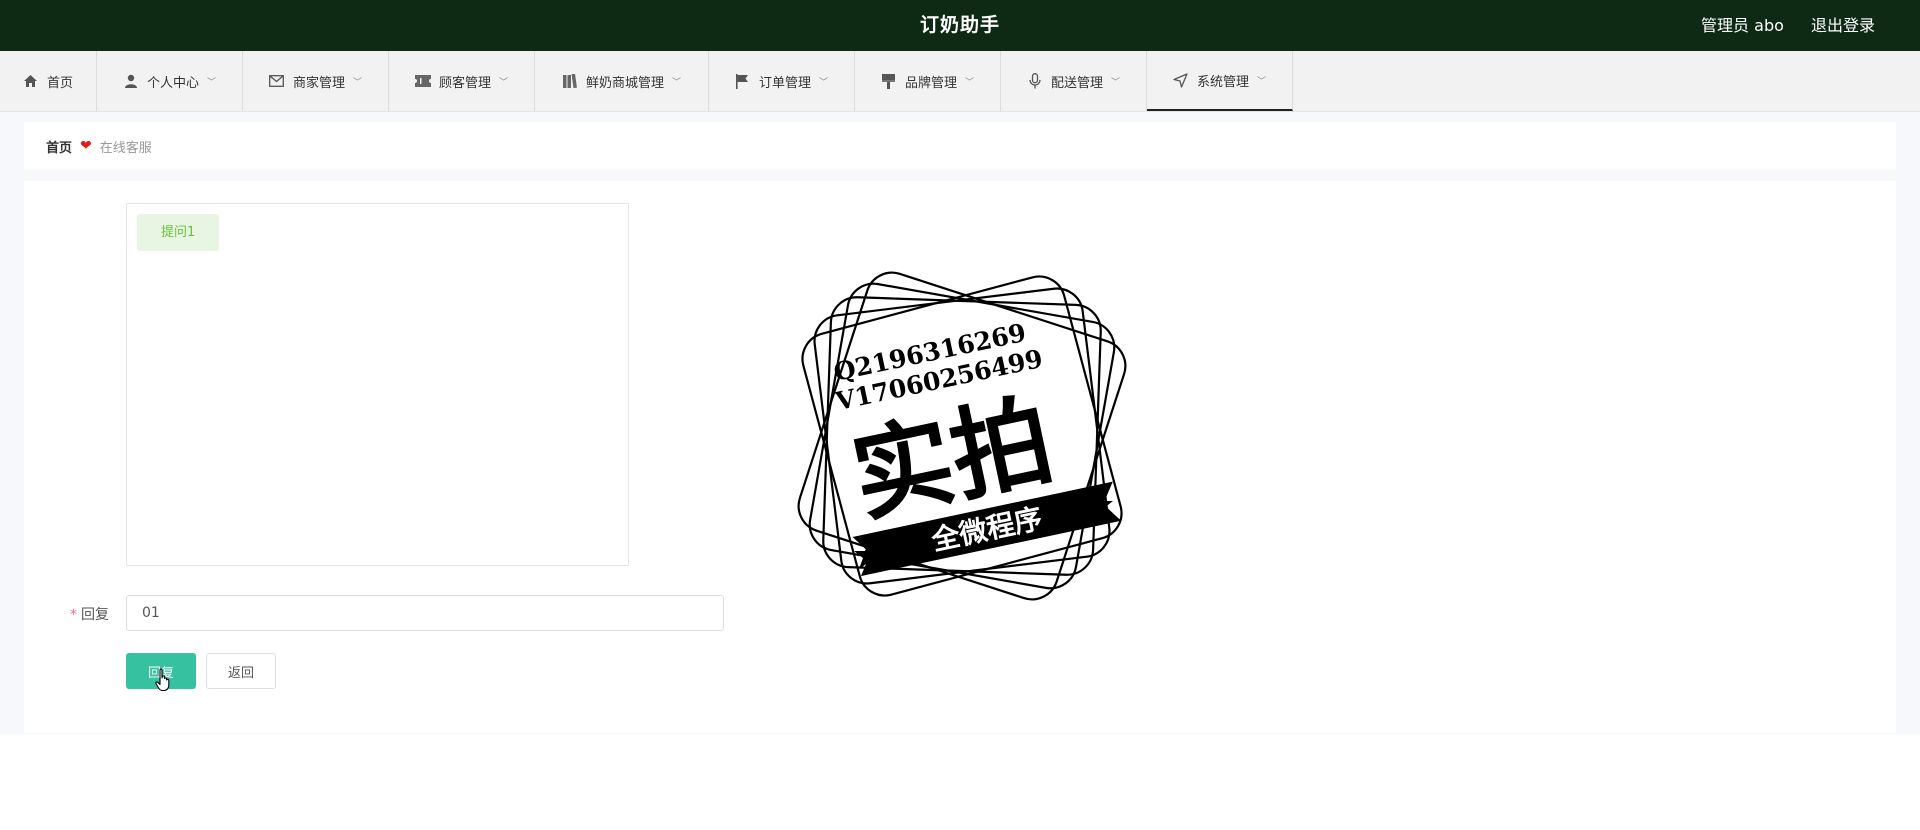  What do you see at coordinates (1181, 80) in the screenshot?
I see `navigation-icon` at bounding box center [1181, 80].